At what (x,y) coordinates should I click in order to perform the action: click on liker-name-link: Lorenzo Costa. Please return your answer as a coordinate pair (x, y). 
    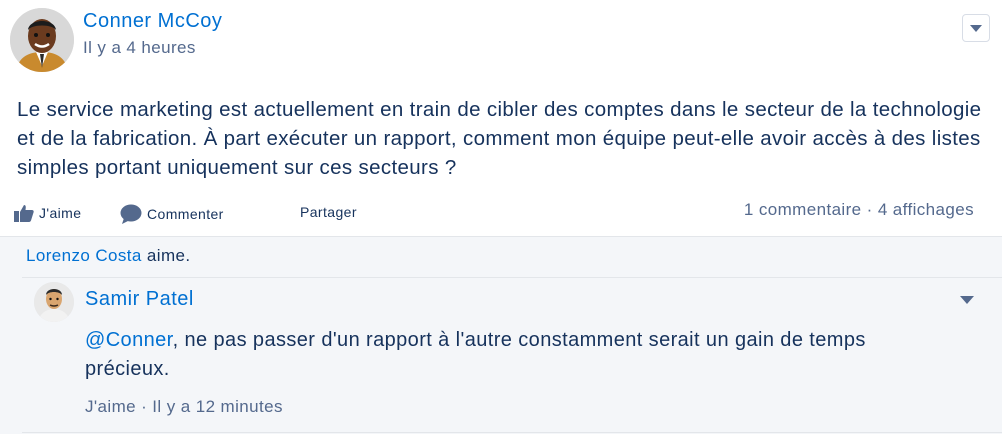
    Looking at the image, I should click on (84, 255).